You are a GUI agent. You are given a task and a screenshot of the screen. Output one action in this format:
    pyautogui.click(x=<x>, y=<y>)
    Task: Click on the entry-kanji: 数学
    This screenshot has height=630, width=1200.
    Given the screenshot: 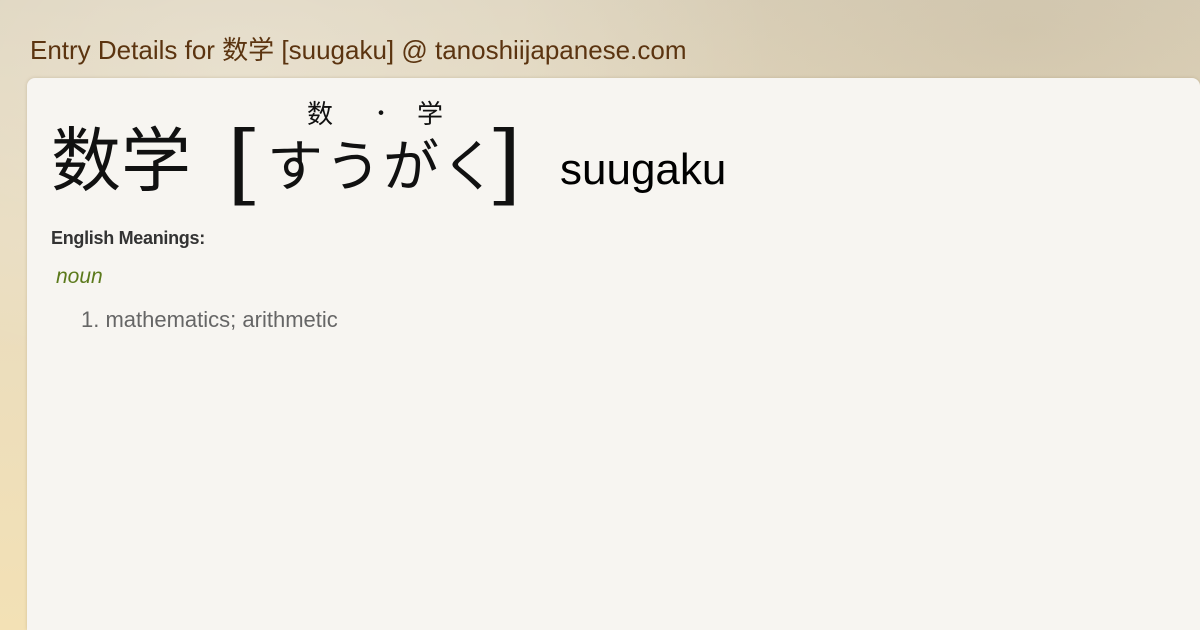 What is the action you would take?
    pyautogui.click(x=121, y=161)
    